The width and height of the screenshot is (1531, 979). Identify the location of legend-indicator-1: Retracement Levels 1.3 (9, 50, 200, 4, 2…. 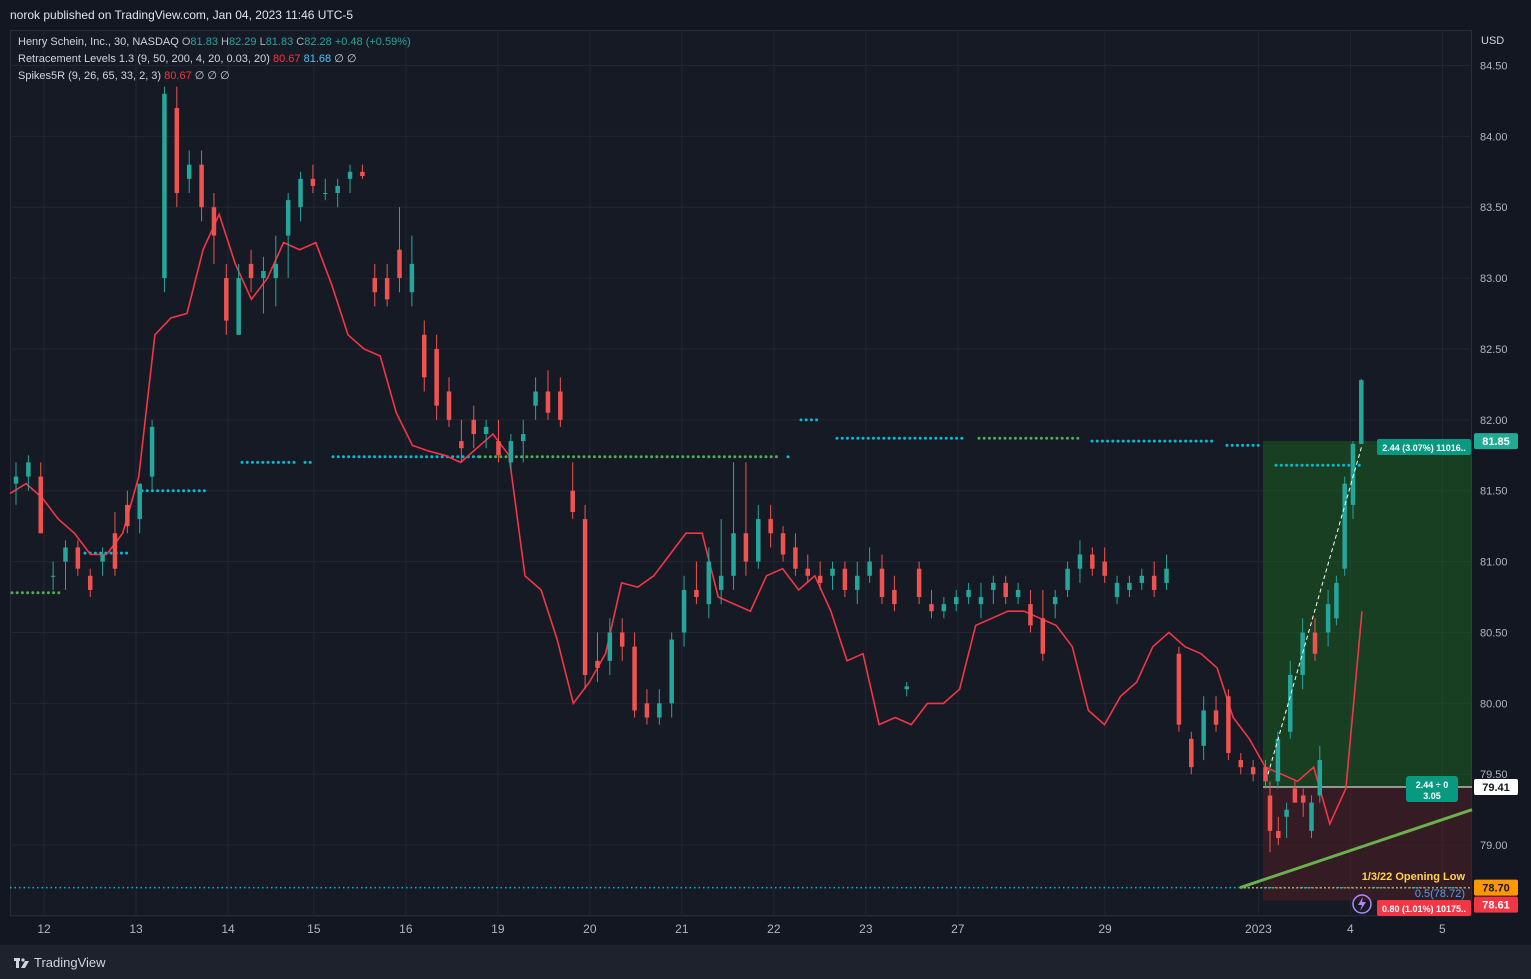
(214, 59).